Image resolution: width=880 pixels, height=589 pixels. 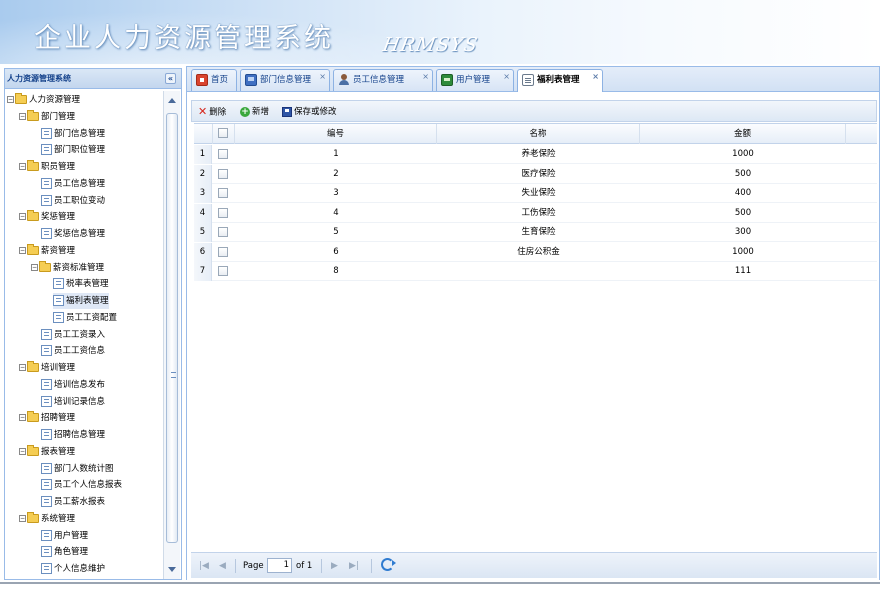 What do you see at coordinates (81, 301) in the screenshot?
I see `tree-node: 福利表管理` at bounding box center [81, 301].